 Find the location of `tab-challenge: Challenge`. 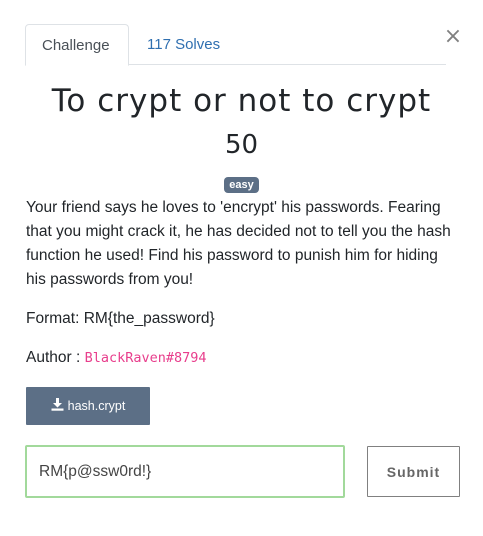

tab-challenge: Challenge is located at coordinates (77, 45).